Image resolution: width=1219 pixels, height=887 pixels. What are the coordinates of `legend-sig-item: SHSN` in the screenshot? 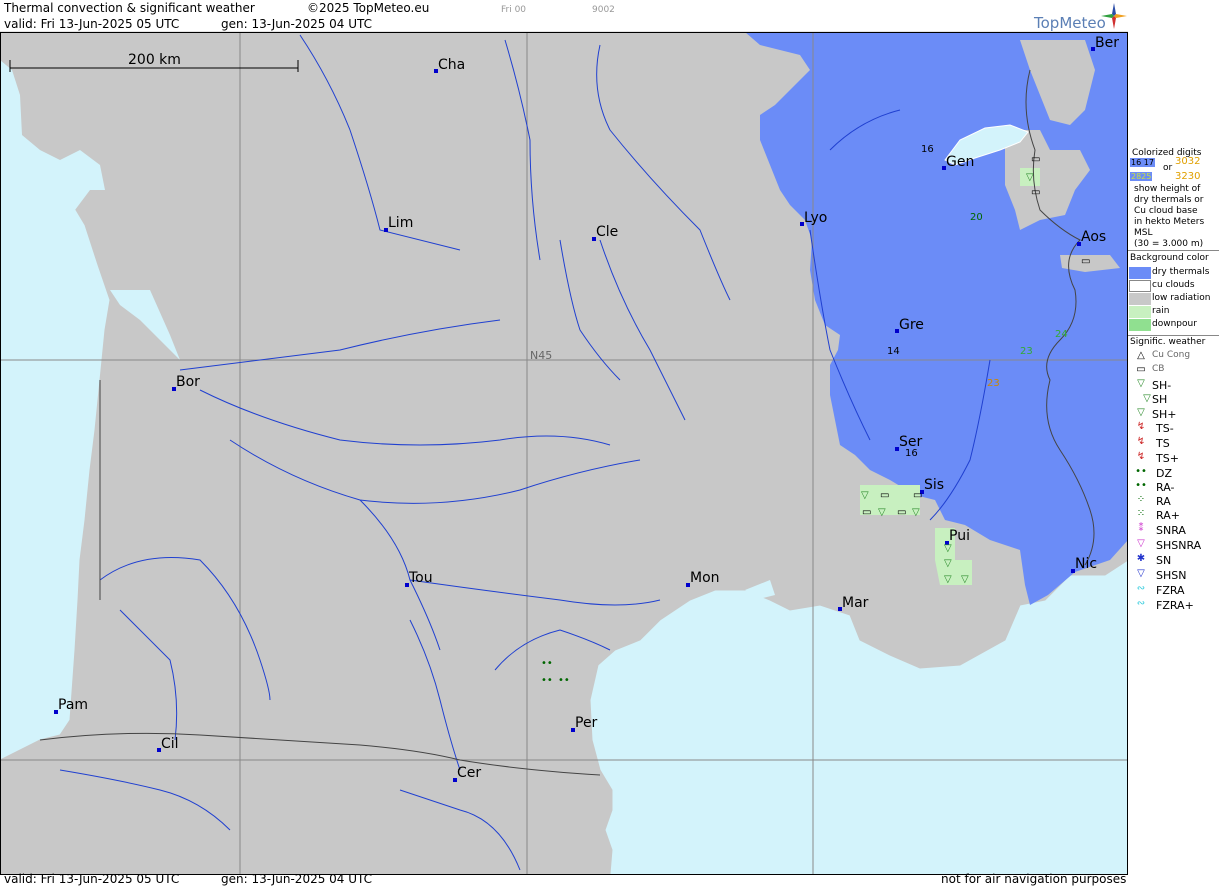 It's located at (1171, 575).